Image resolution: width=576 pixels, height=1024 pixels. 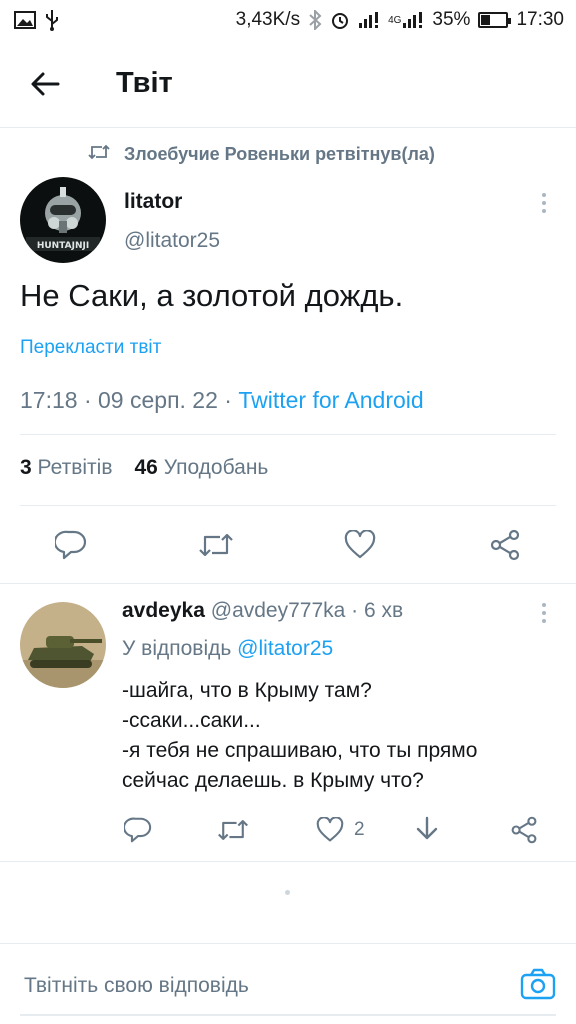 What do you see at coordinates (451, 19) in the screenshot?
I see `battery-percent: 35%` at bounding box center [451, 19].